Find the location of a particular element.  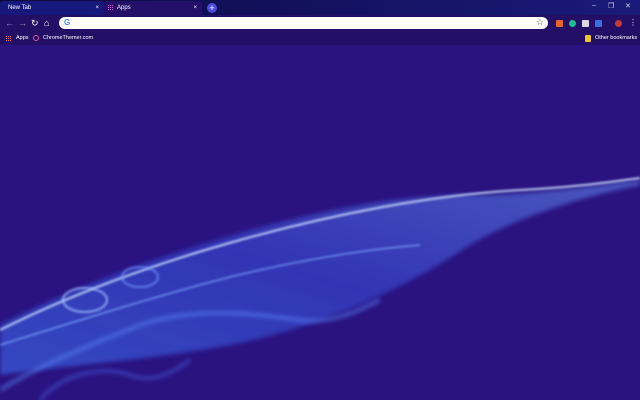

toolbar: ← → ↻ ⌂ G ☆ ⋮ is located at coordinates (320, 23).